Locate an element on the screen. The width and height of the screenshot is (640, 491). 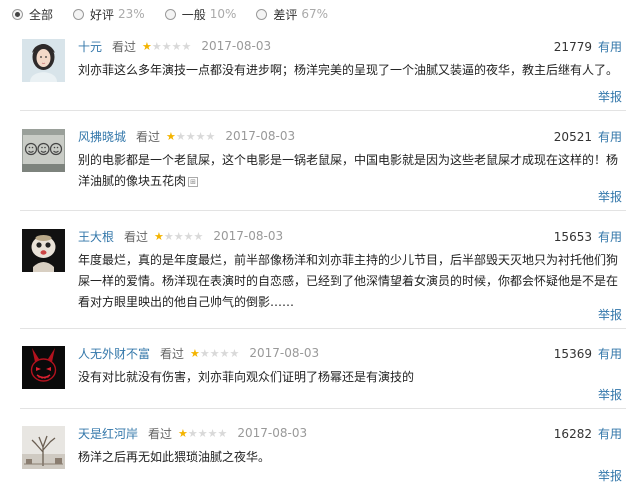
review-meta: 天是红河岸 看过 ★★★★★ 2017-08-03 is located at coordinates (192, 433).